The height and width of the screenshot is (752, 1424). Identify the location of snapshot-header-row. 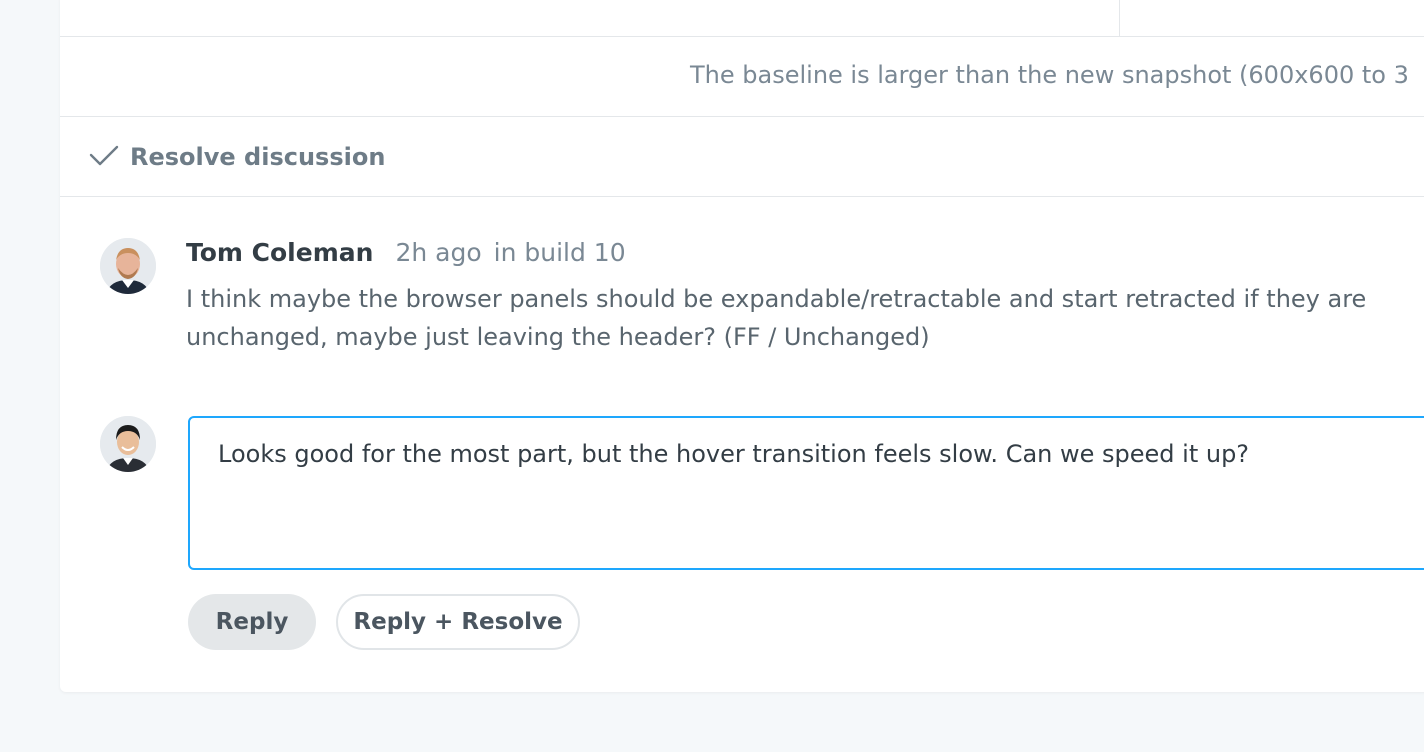
(742, 18).